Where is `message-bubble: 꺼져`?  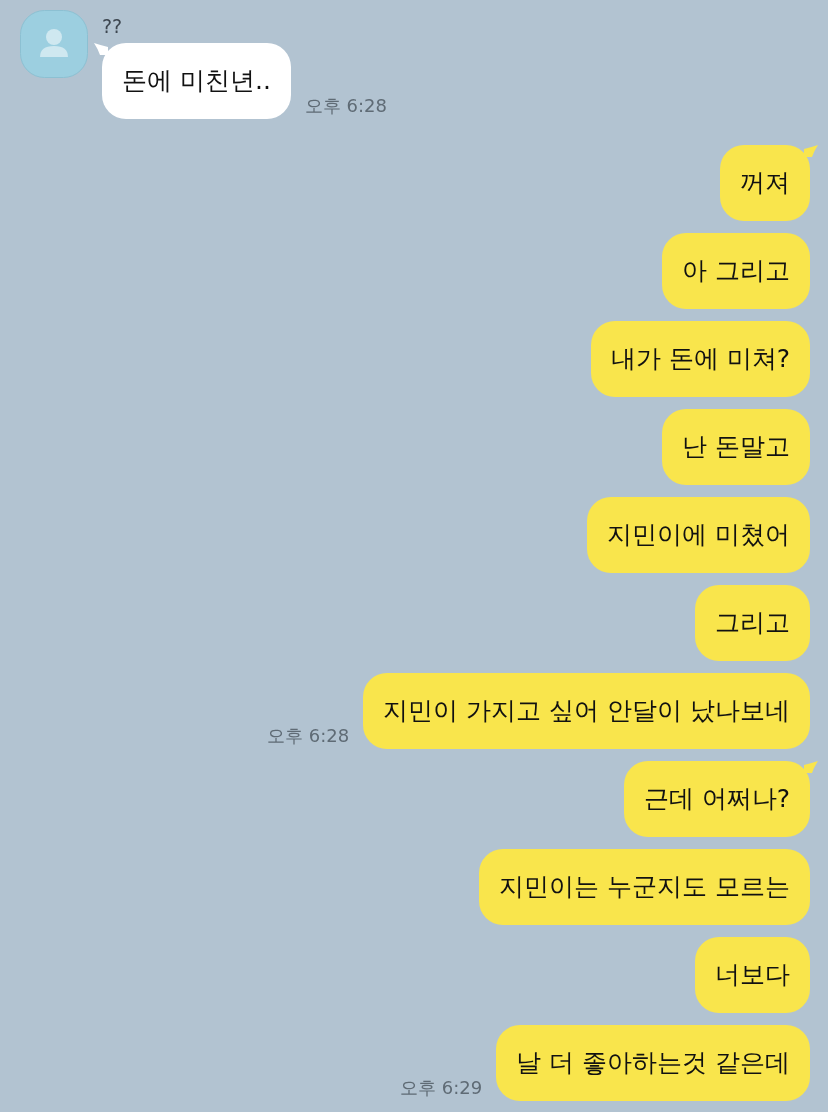 message-bubble: 꺼져 is located at coordinates (765, 183).